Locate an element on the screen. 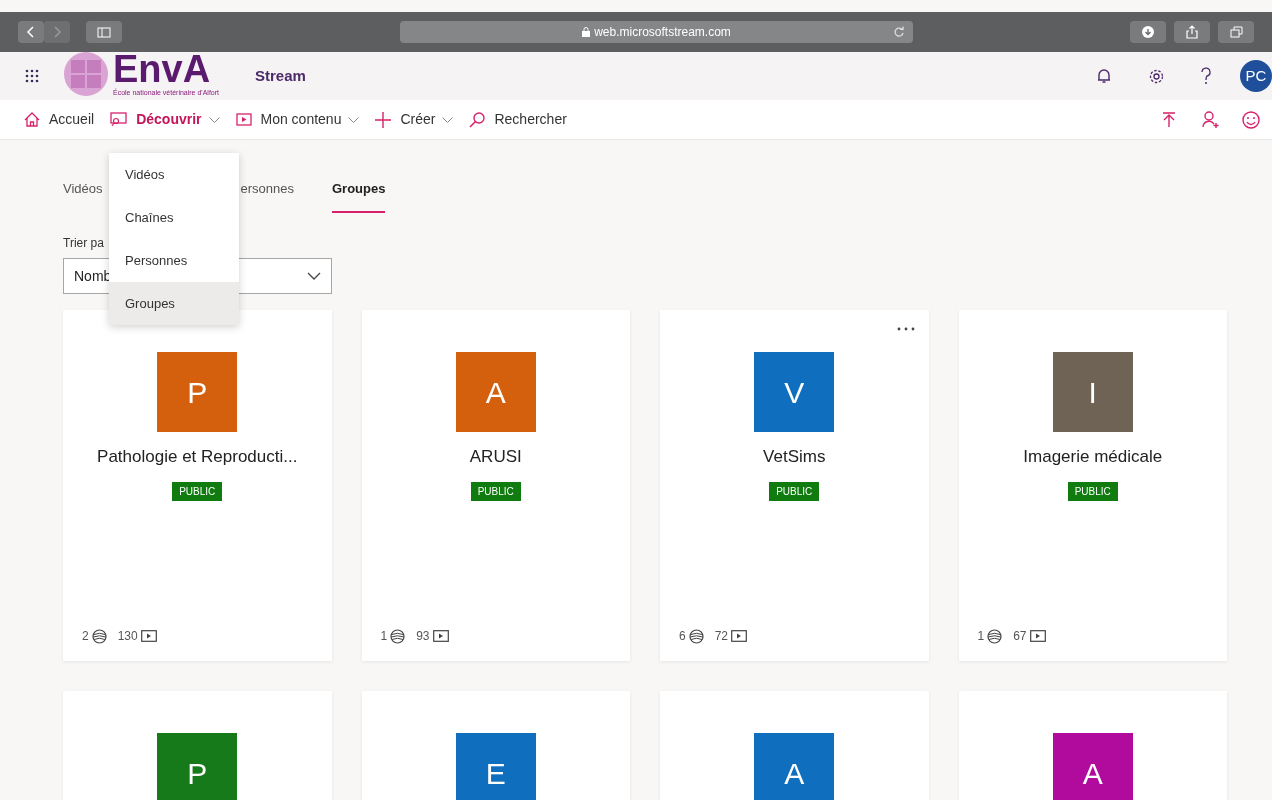 This screenshot has height=800, width=1272. group-name: Imagerie médicale is located at coordinates (1093, 457).